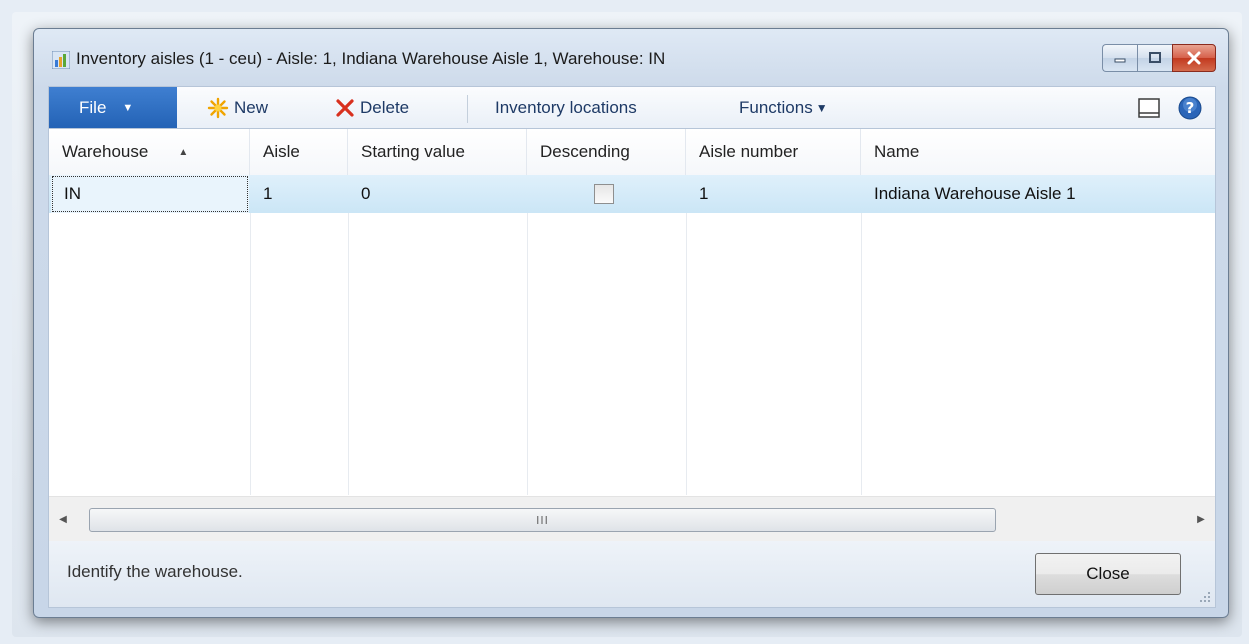 This screenshot has width=1249, height=644. I want to click on help-icon: ?, so click(1190, 108).